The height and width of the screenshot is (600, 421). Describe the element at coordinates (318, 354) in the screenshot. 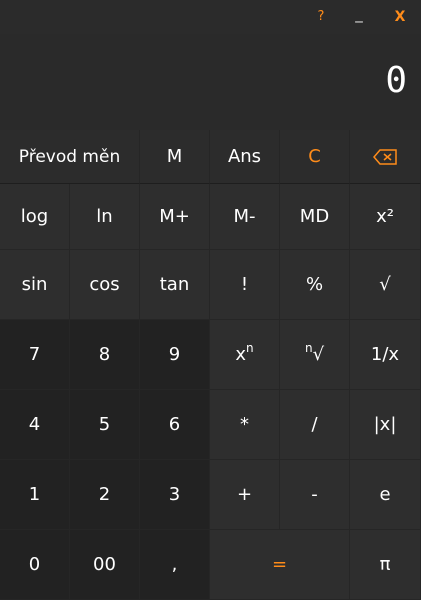

I see `root-sign: √` at that location.